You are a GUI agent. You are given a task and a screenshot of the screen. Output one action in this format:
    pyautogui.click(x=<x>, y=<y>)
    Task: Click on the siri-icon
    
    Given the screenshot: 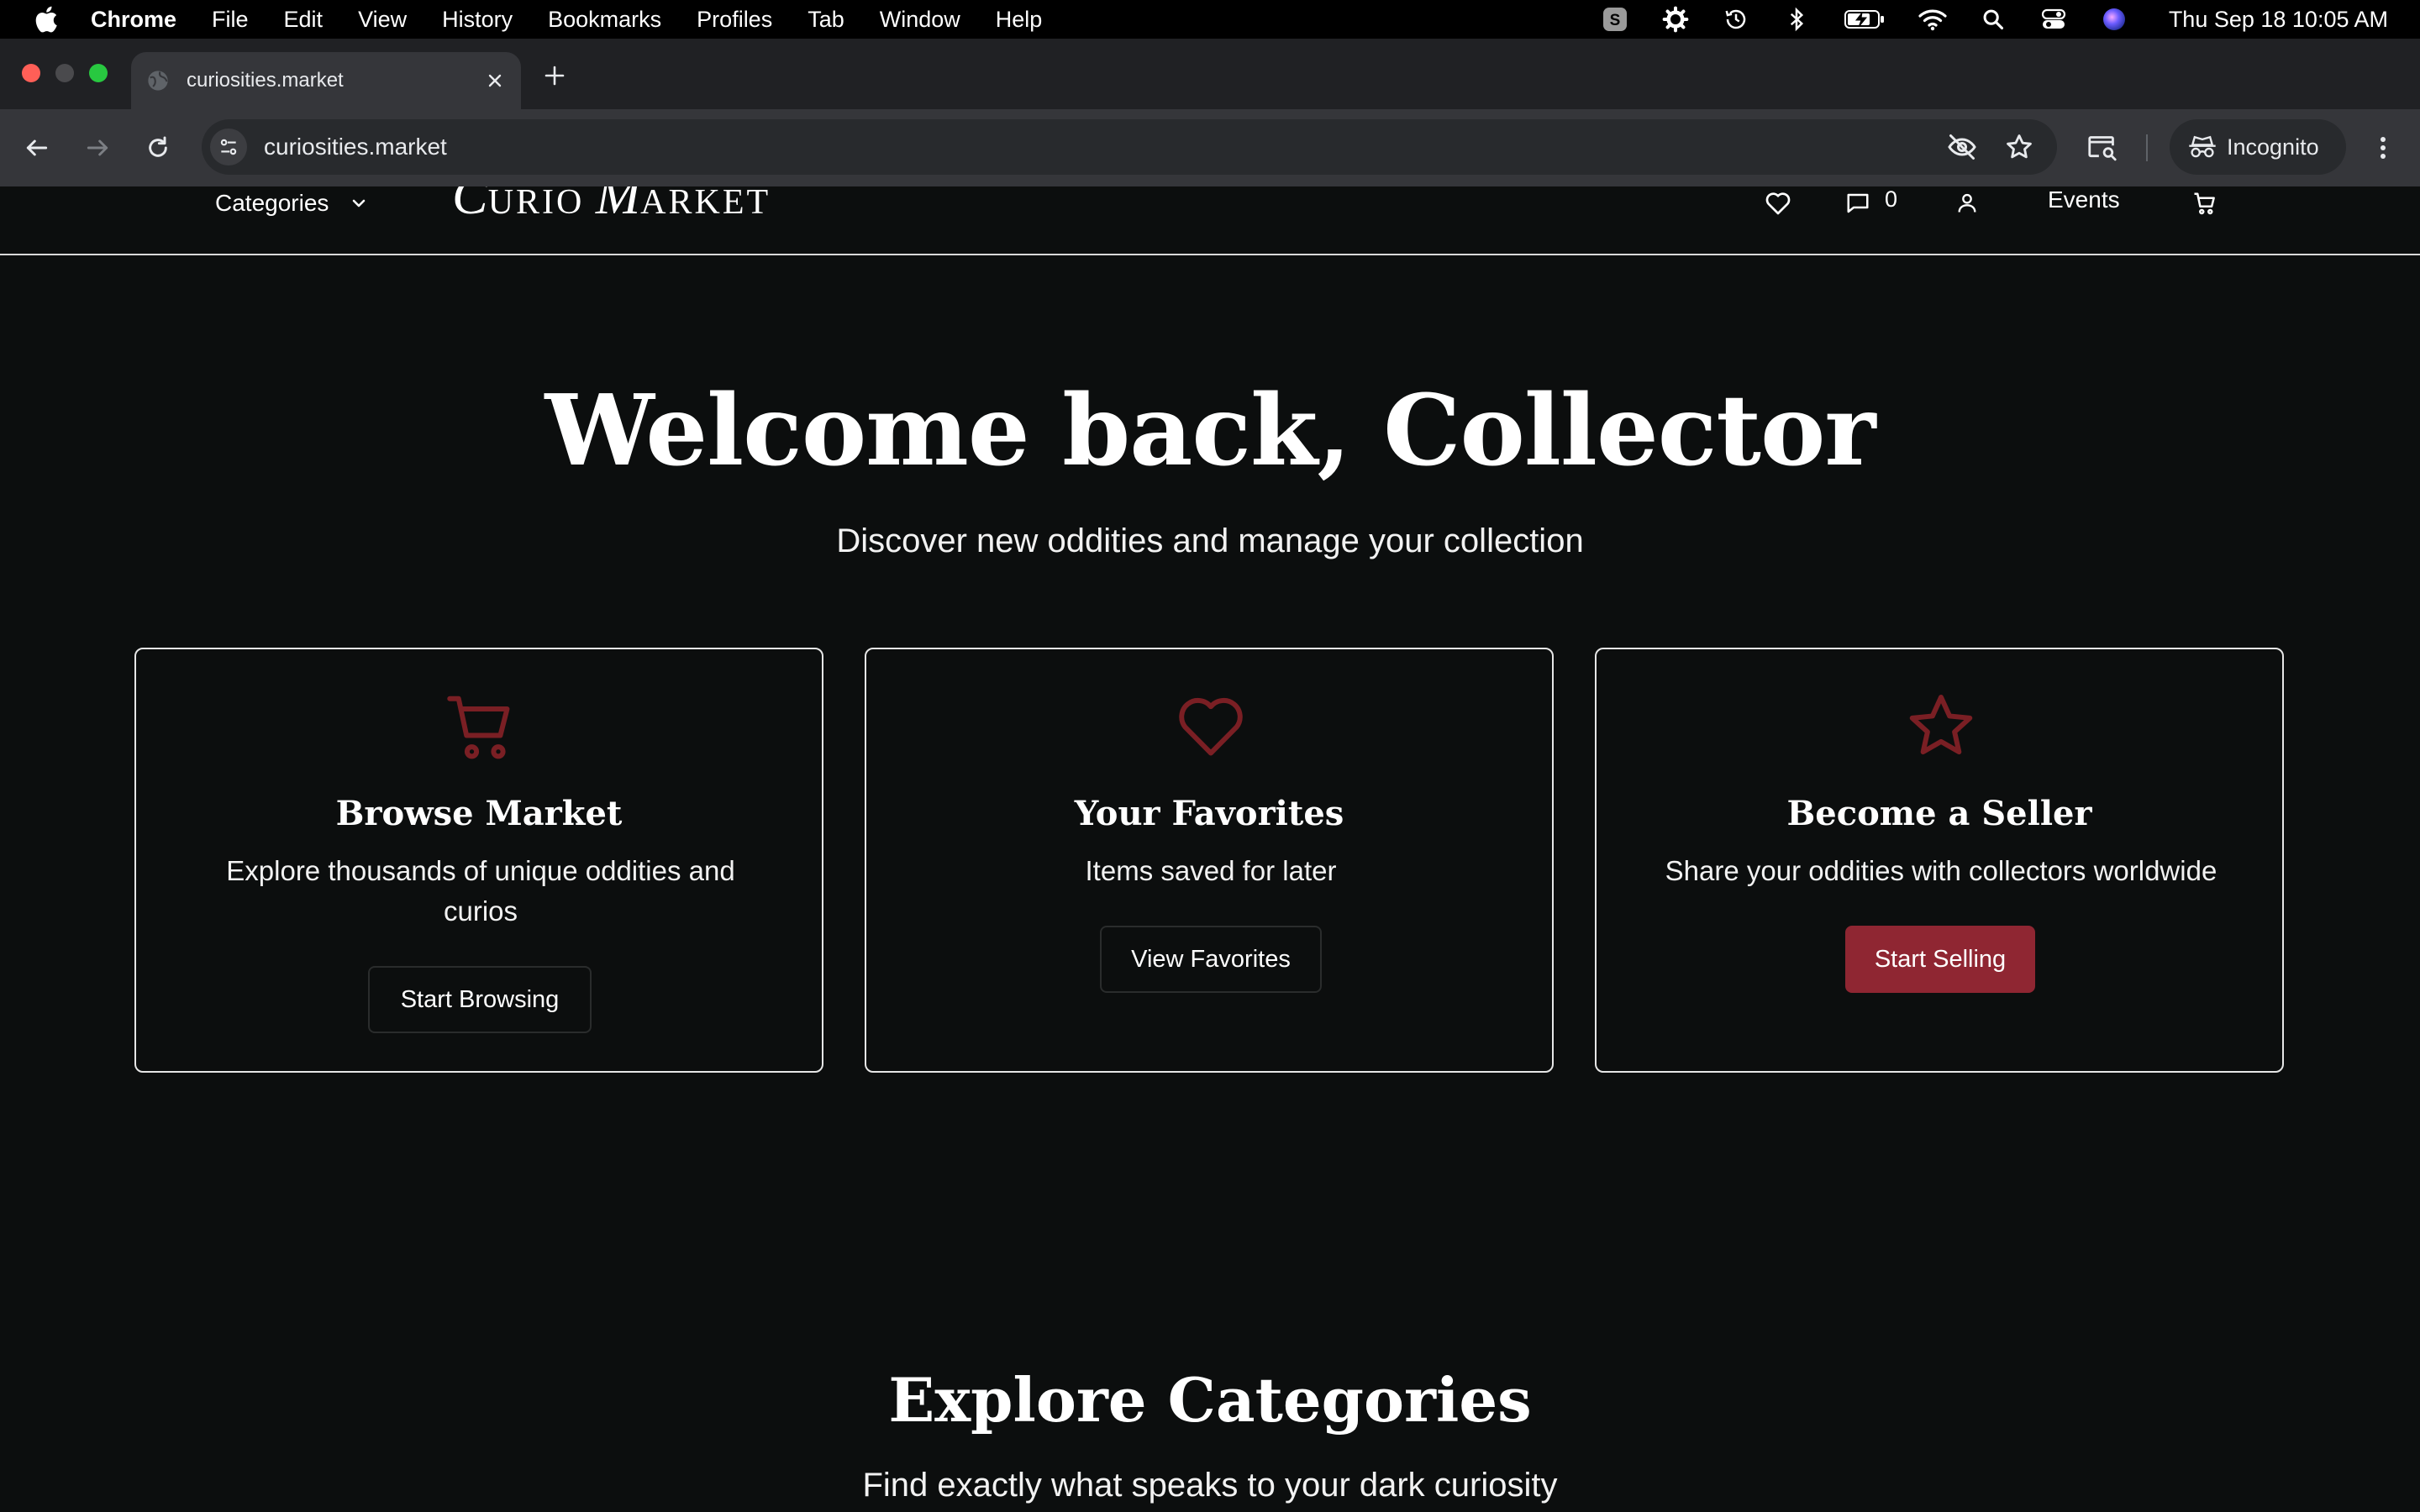 What is the action you would take?
    pyautogui.click(x=2114, y=19)
    